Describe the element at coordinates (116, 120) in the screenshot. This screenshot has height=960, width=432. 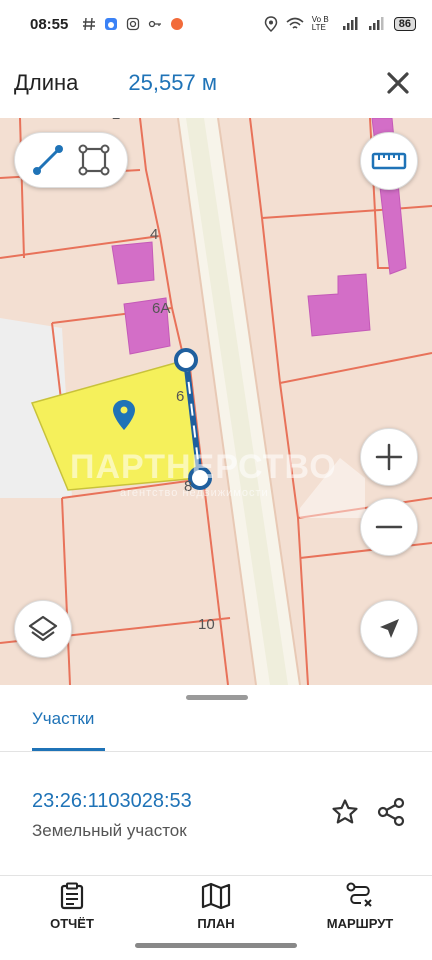
I see `map-label-2: 2` at that location.